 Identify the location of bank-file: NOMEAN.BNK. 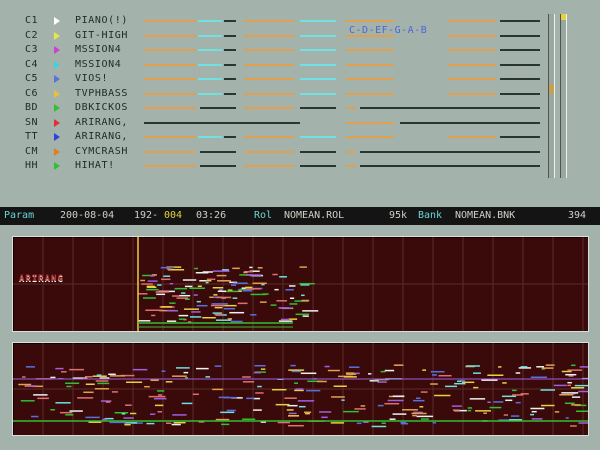
(485, 216).